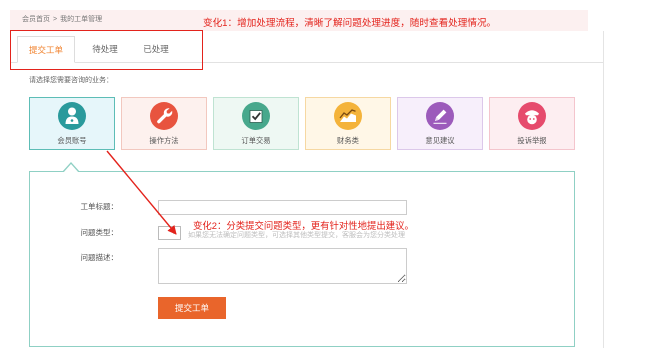  I want to click on category-label: 投诉举报, so click(532, 140).